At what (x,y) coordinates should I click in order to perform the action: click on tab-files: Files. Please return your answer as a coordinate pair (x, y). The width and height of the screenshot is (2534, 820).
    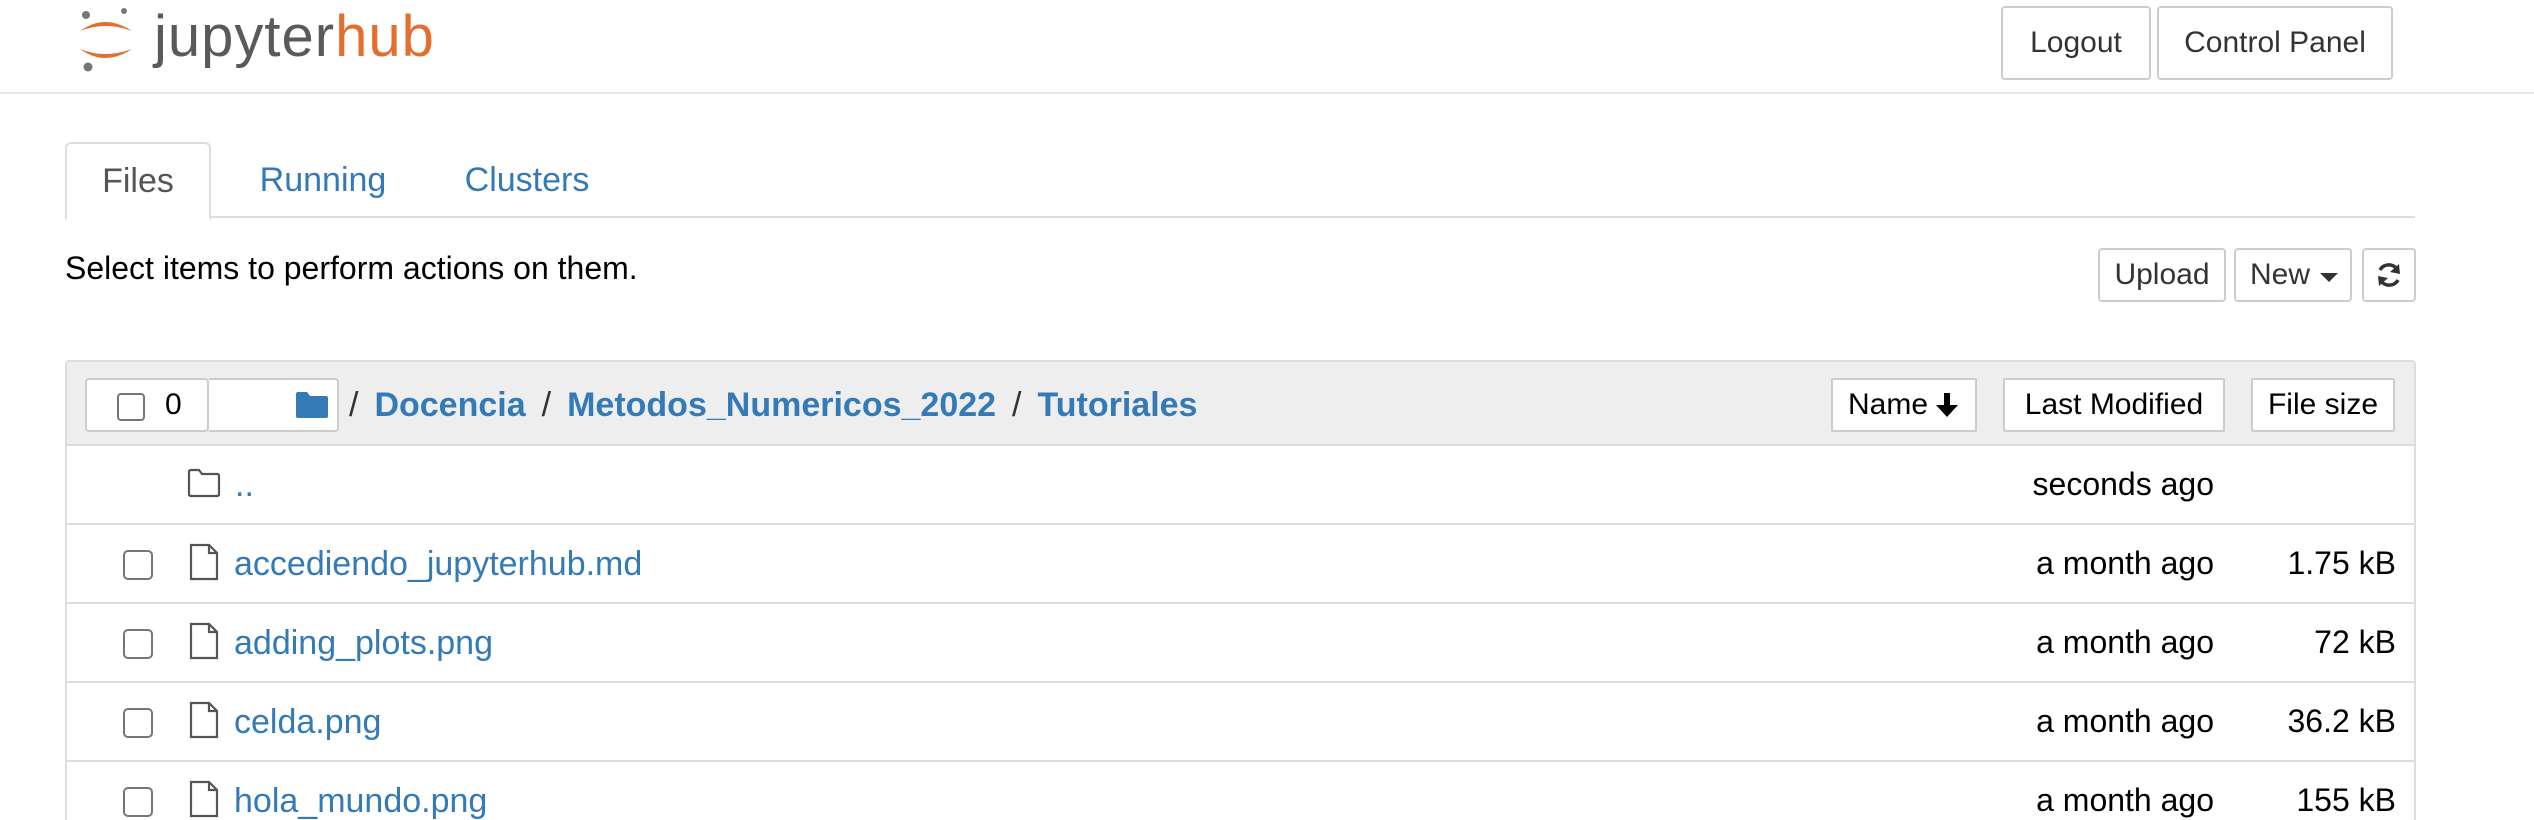
    Looking at the image, I should click on (138, 181).